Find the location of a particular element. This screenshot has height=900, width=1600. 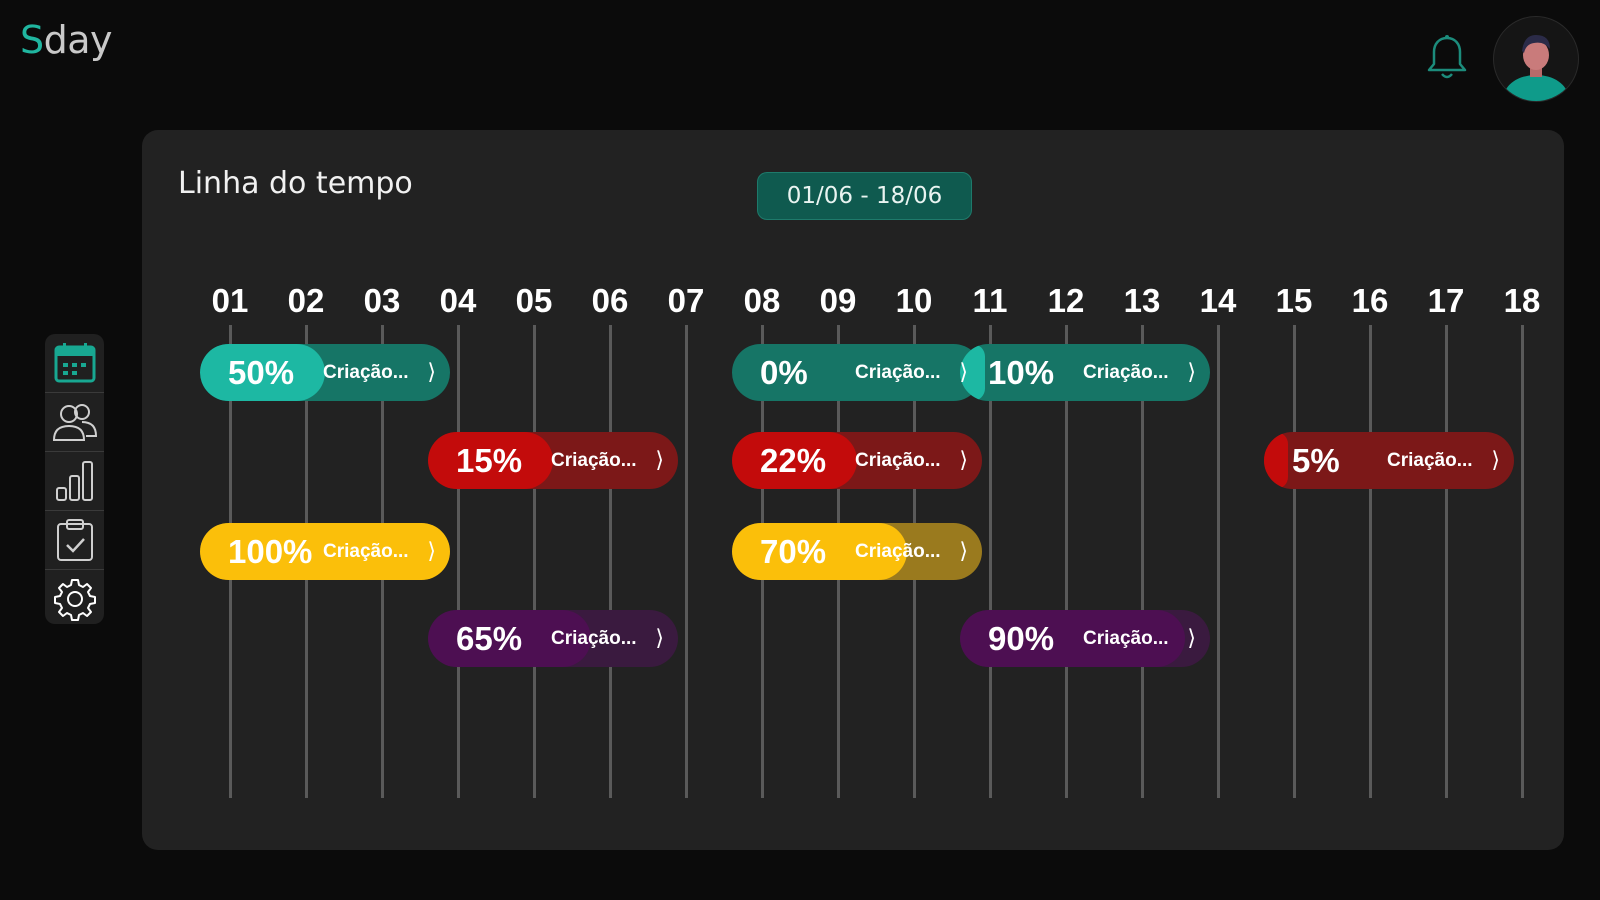

logo-text: day is located at coordinates (78, 40).